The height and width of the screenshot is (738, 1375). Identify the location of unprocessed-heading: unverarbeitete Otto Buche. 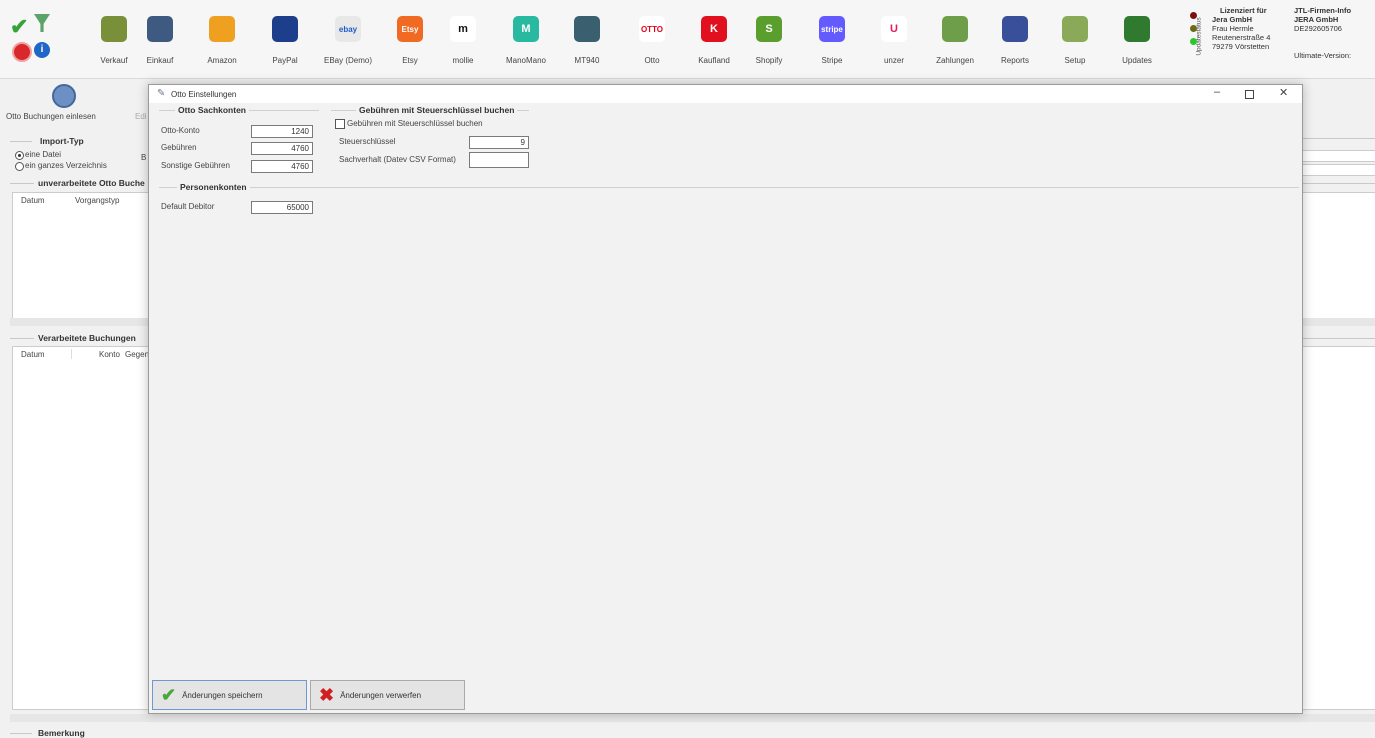
(91, 183).